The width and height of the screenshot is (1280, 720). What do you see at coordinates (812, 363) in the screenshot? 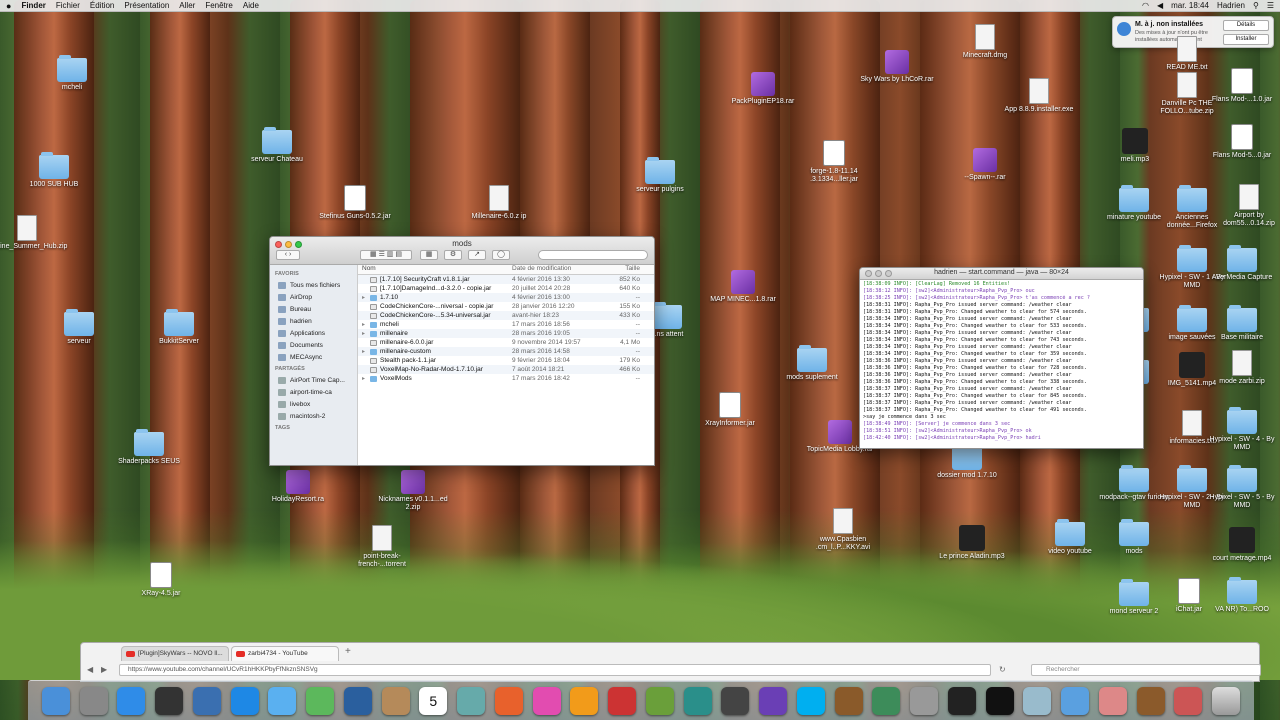
I see `desktop-icon: mods suplement` at bounding box center [812, 363].